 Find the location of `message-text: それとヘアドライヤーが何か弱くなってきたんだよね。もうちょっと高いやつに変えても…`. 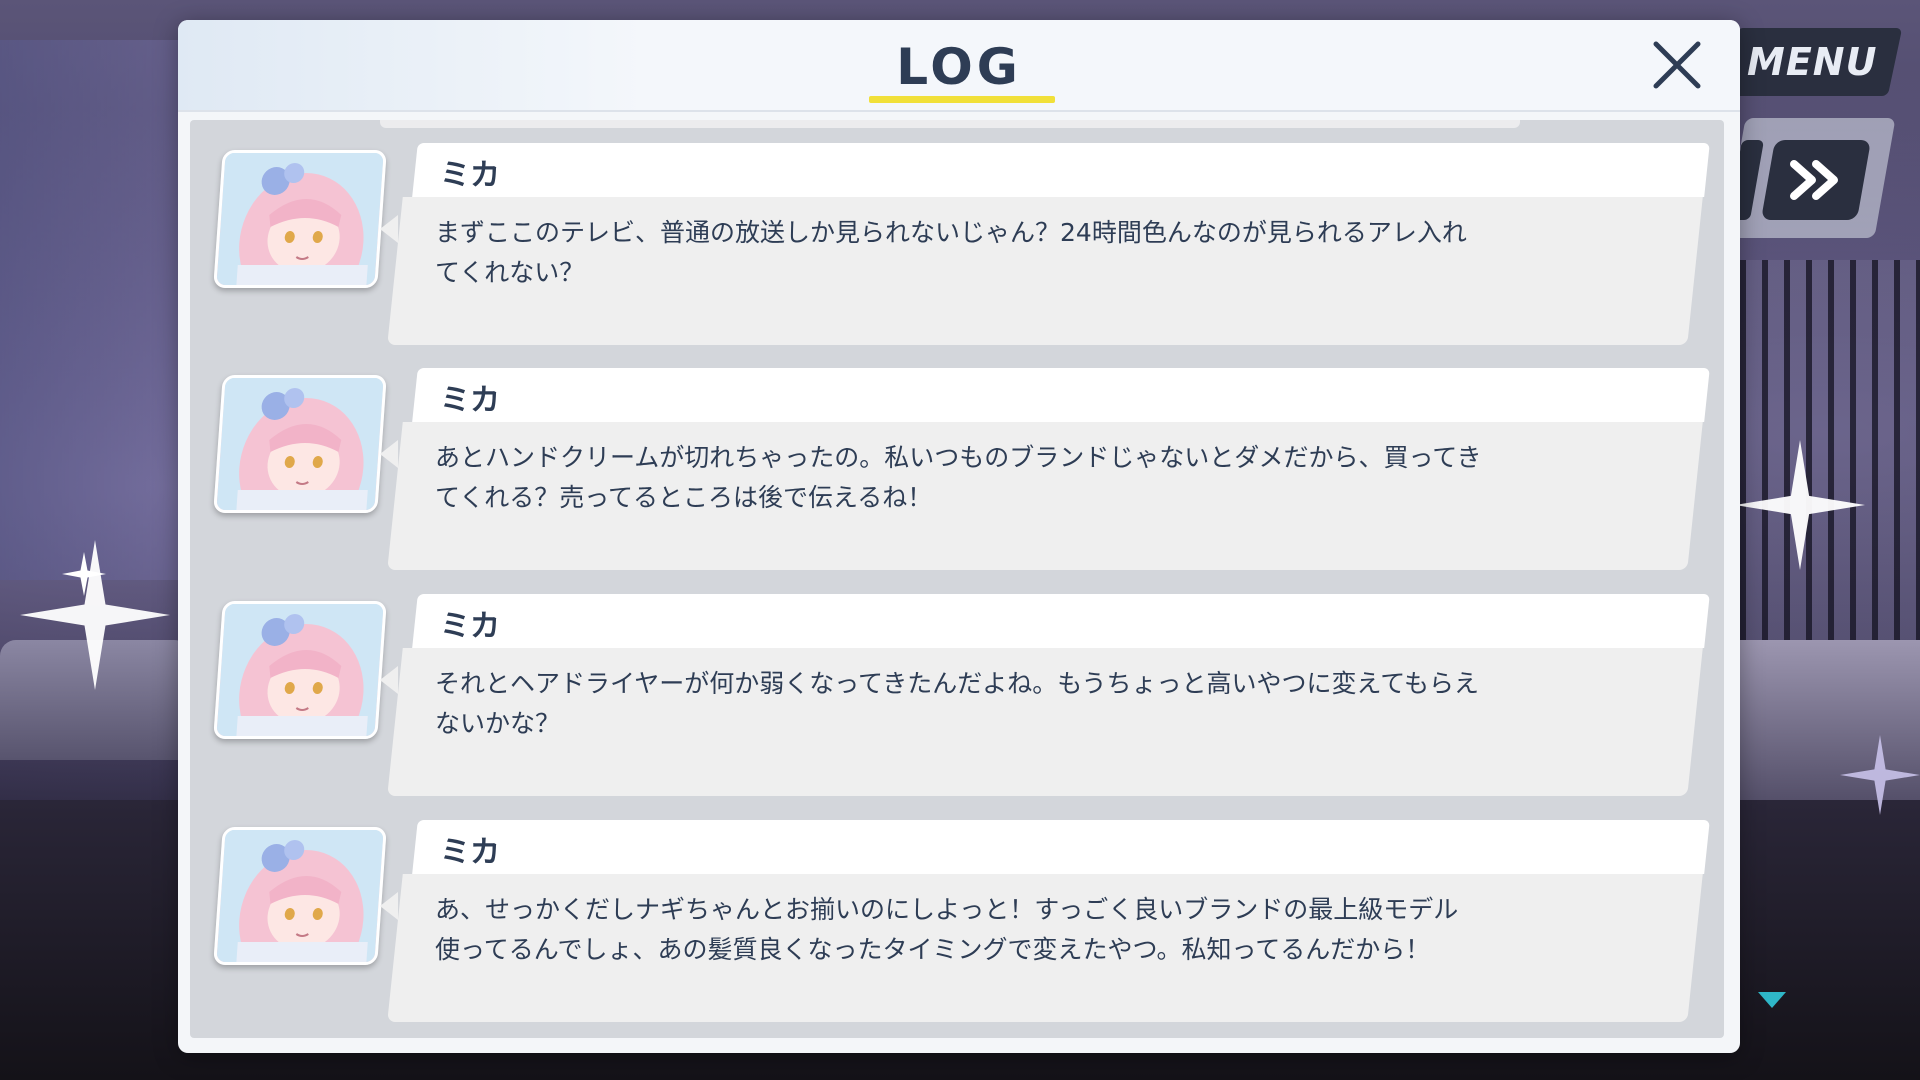

message-text: それとヘアドライヤーが何か弱くなってきたんだよね。もうちょっと高いやつに変えても… is located at coordinates (957, 703).